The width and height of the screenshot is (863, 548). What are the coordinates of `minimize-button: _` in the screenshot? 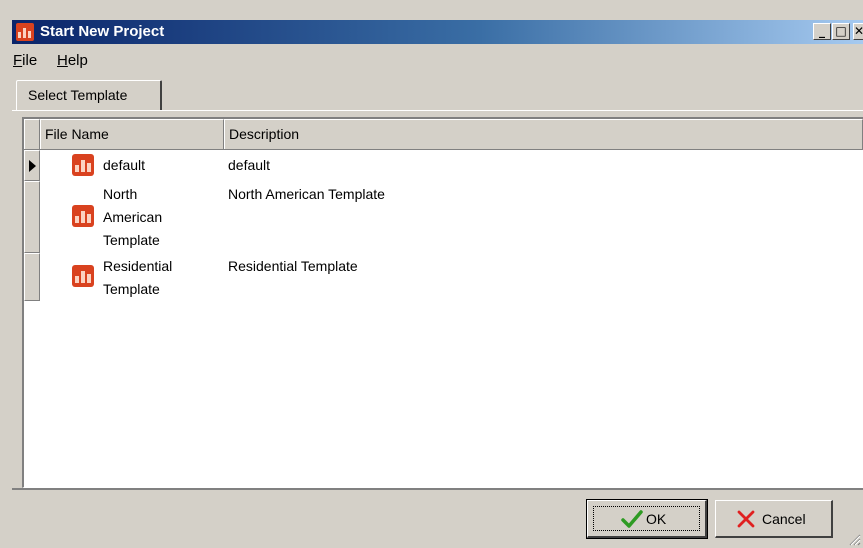 It's located at (822, 31).